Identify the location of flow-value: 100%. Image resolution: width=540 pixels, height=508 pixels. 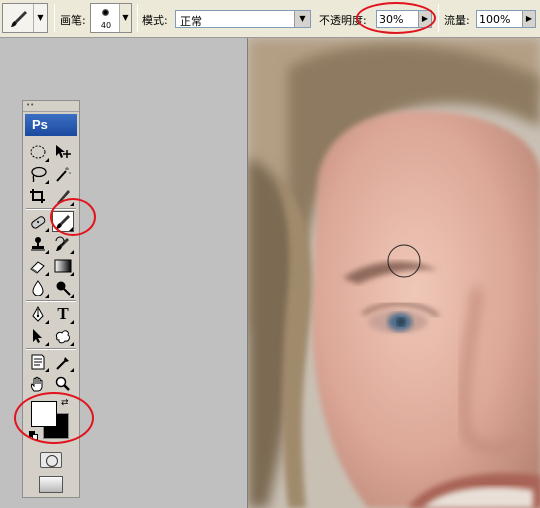
(494, 19).